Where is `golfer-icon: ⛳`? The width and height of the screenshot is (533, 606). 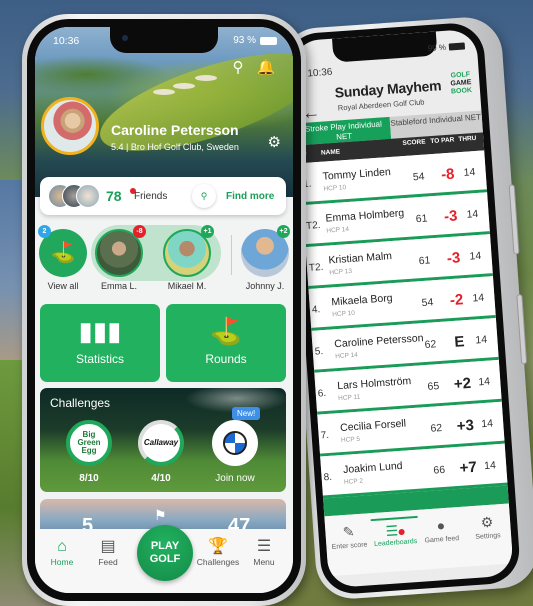
golfer-icon: ⛳ is located at coordinates (63, 253).